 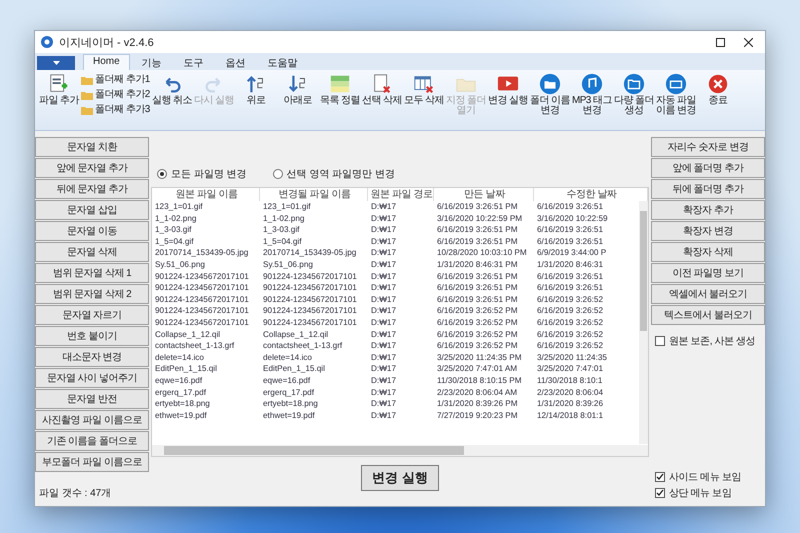 I want to click on toolbar-button: 종료, so click(x=718, y=89).